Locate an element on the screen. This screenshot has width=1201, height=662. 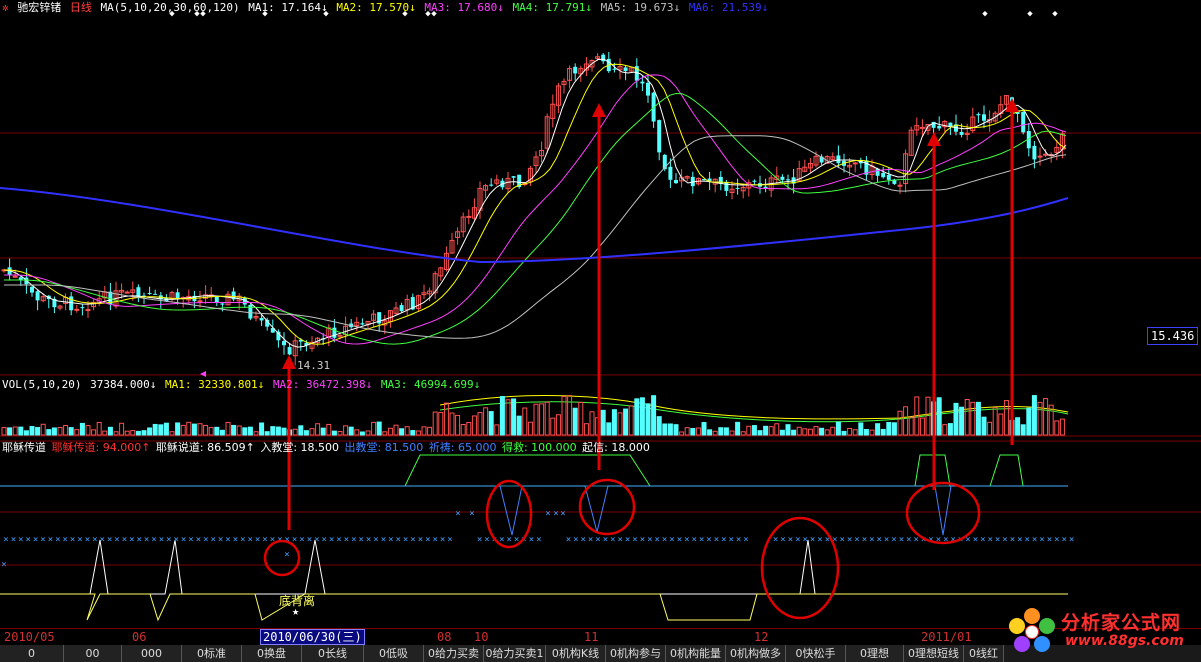
selected-date: 2010/06/30(三) is located at coordinates (312, 637).